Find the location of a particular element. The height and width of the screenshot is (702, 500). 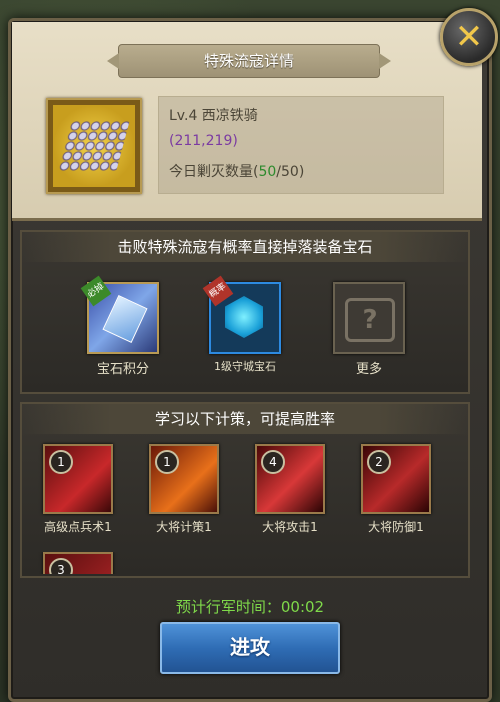

gem-scroll-icon is located at coordinates (125, 319).